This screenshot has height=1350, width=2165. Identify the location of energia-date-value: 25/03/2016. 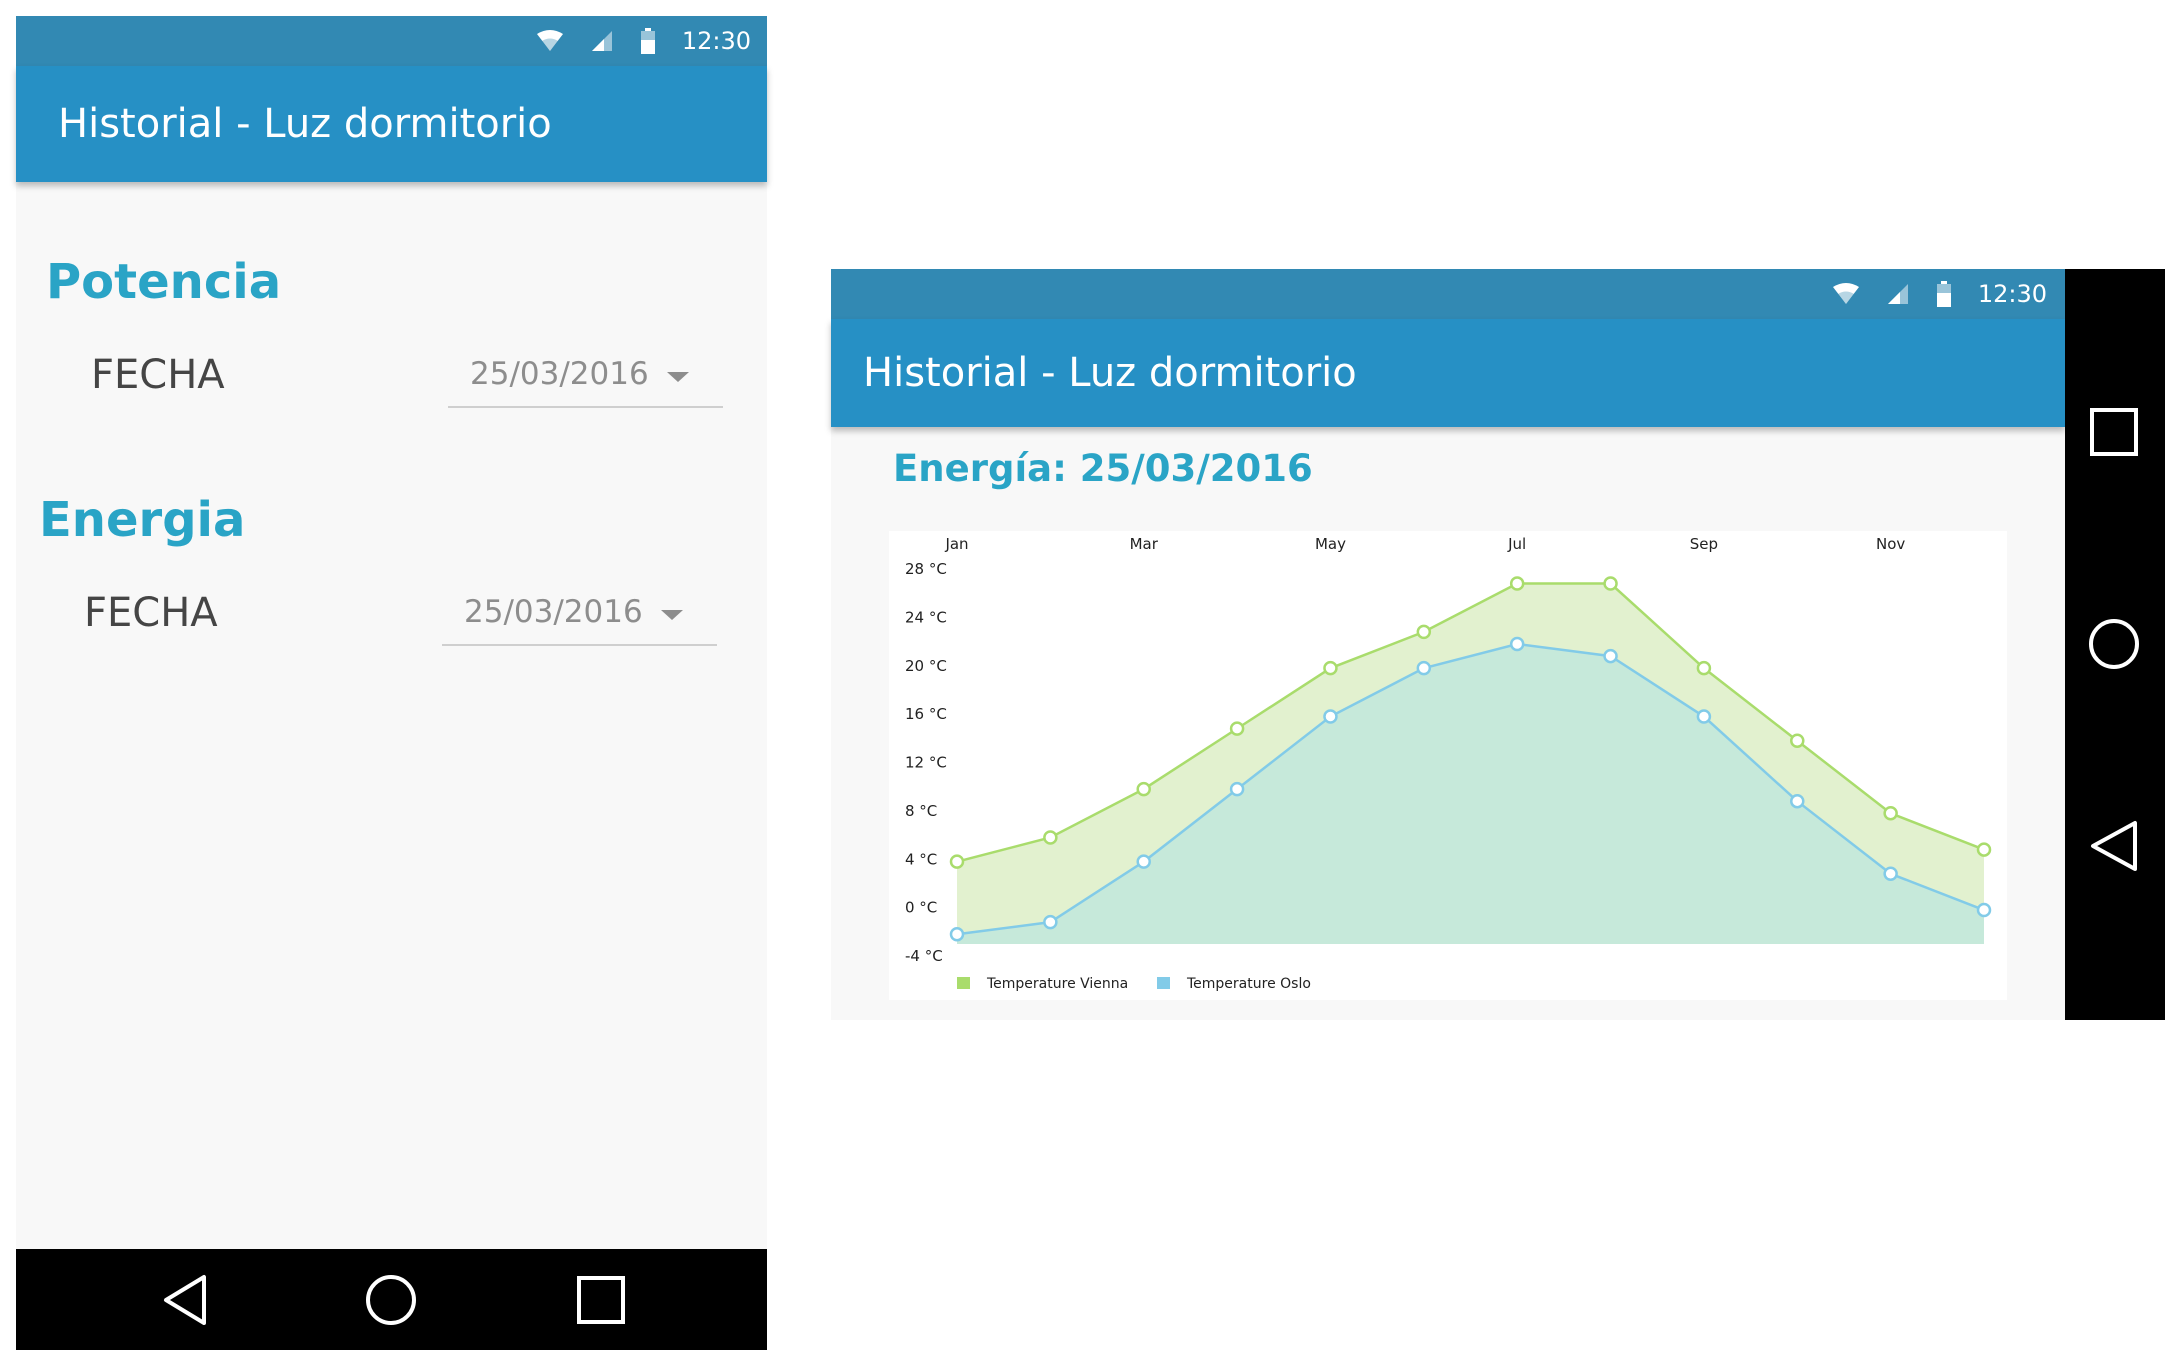
(553, 612).